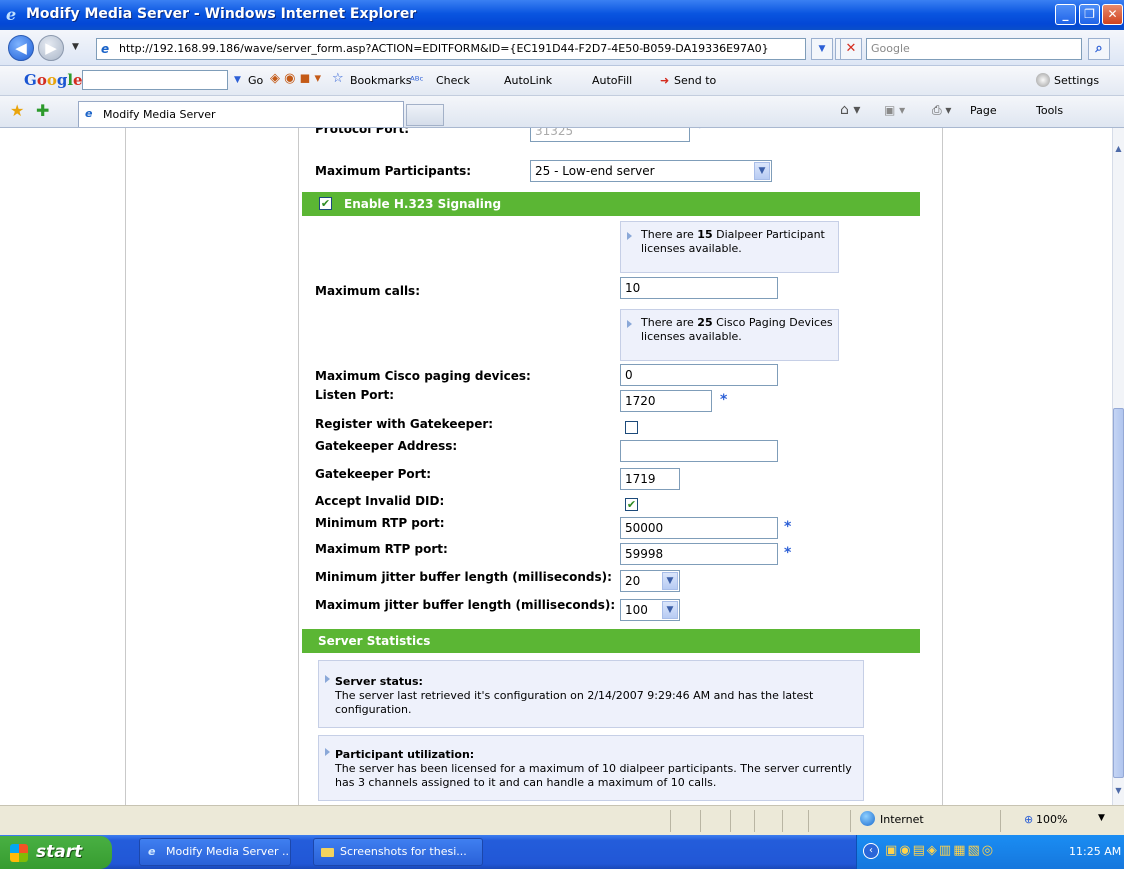 The image size is (1124, 869). Describe the element at coordinates (1051, 819) in the screenshot. I see `zoom-level: 100%` at that location.